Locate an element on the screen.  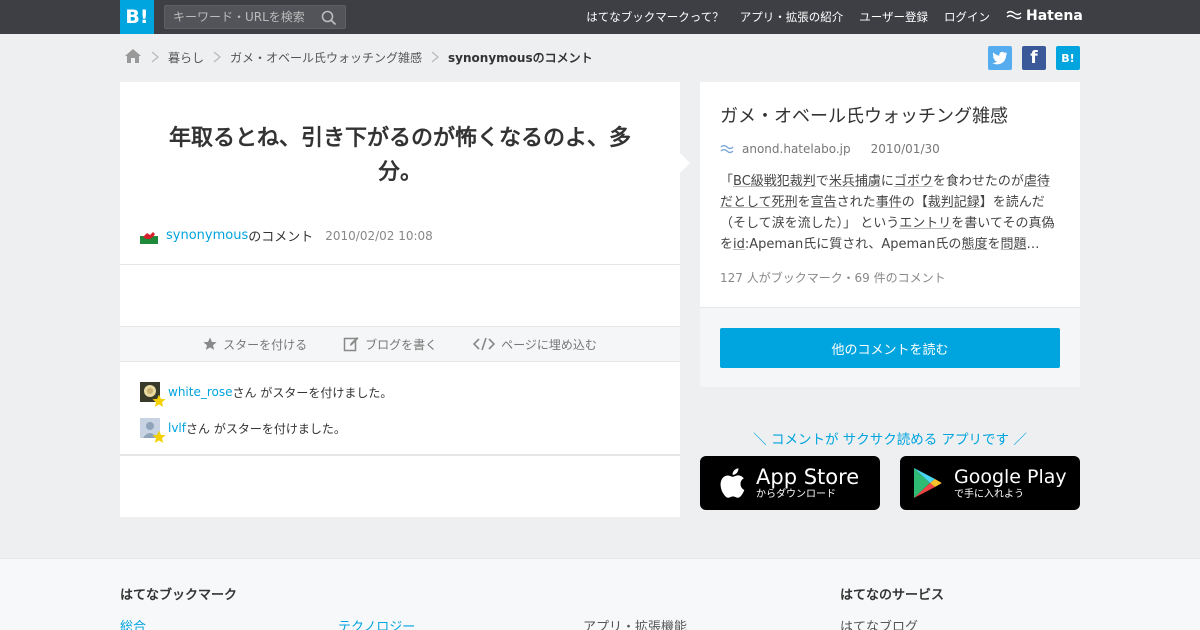
breadcrumb-entry: ガメ・オベール氏ウォッチング雑感 is located at coordinates (326, 57).